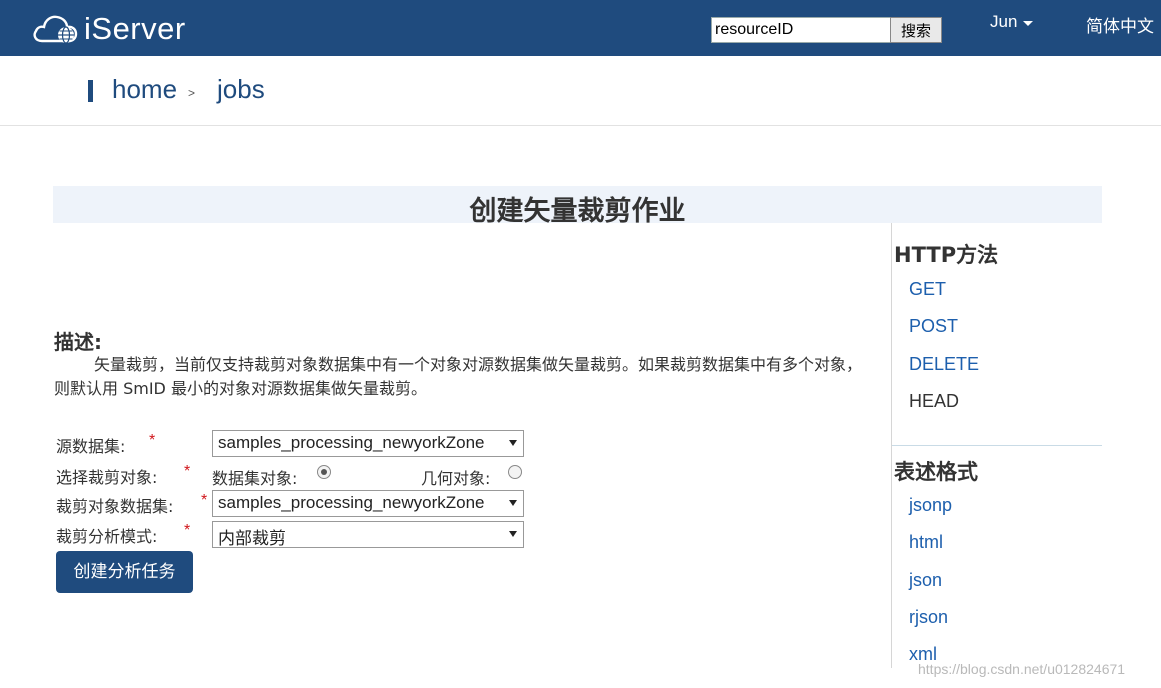 This screenshot has height=688, width=1161. Describe the element at coordinates (1004, 21) in the screenshot. I see `user-name: Jun` at that location.